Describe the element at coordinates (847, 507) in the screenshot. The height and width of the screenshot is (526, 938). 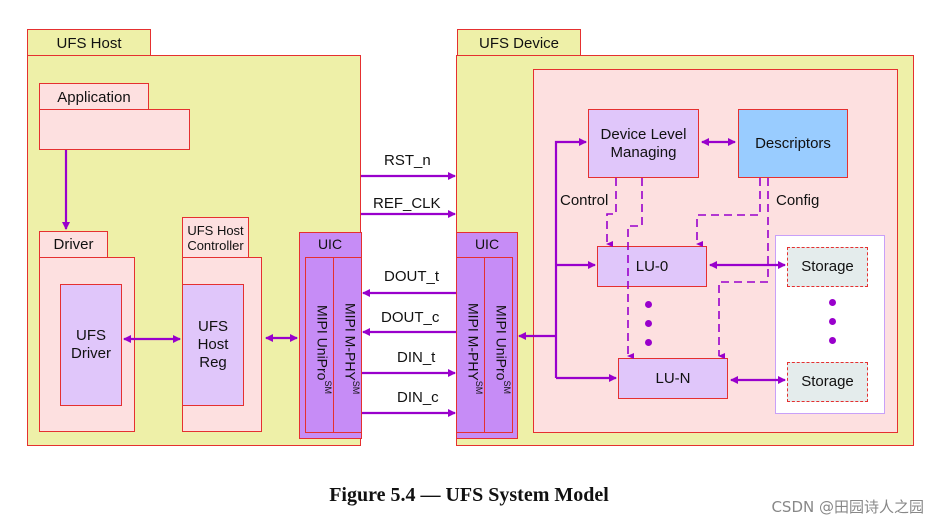
I see `watermark: CSDN @田园诗人之园` at that location.